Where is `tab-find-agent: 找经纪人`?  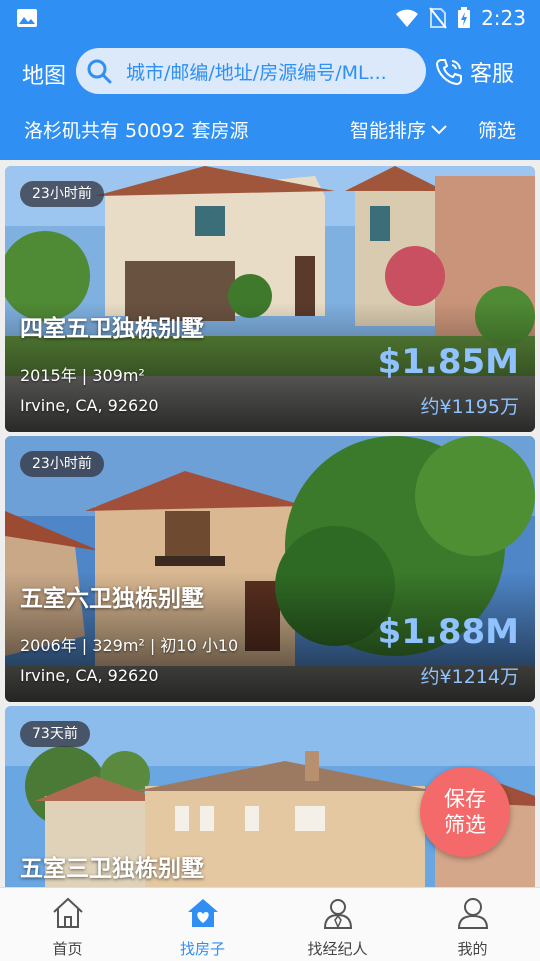 tab-find-agent: 找经纪人 is located at coordinates (337, 924).